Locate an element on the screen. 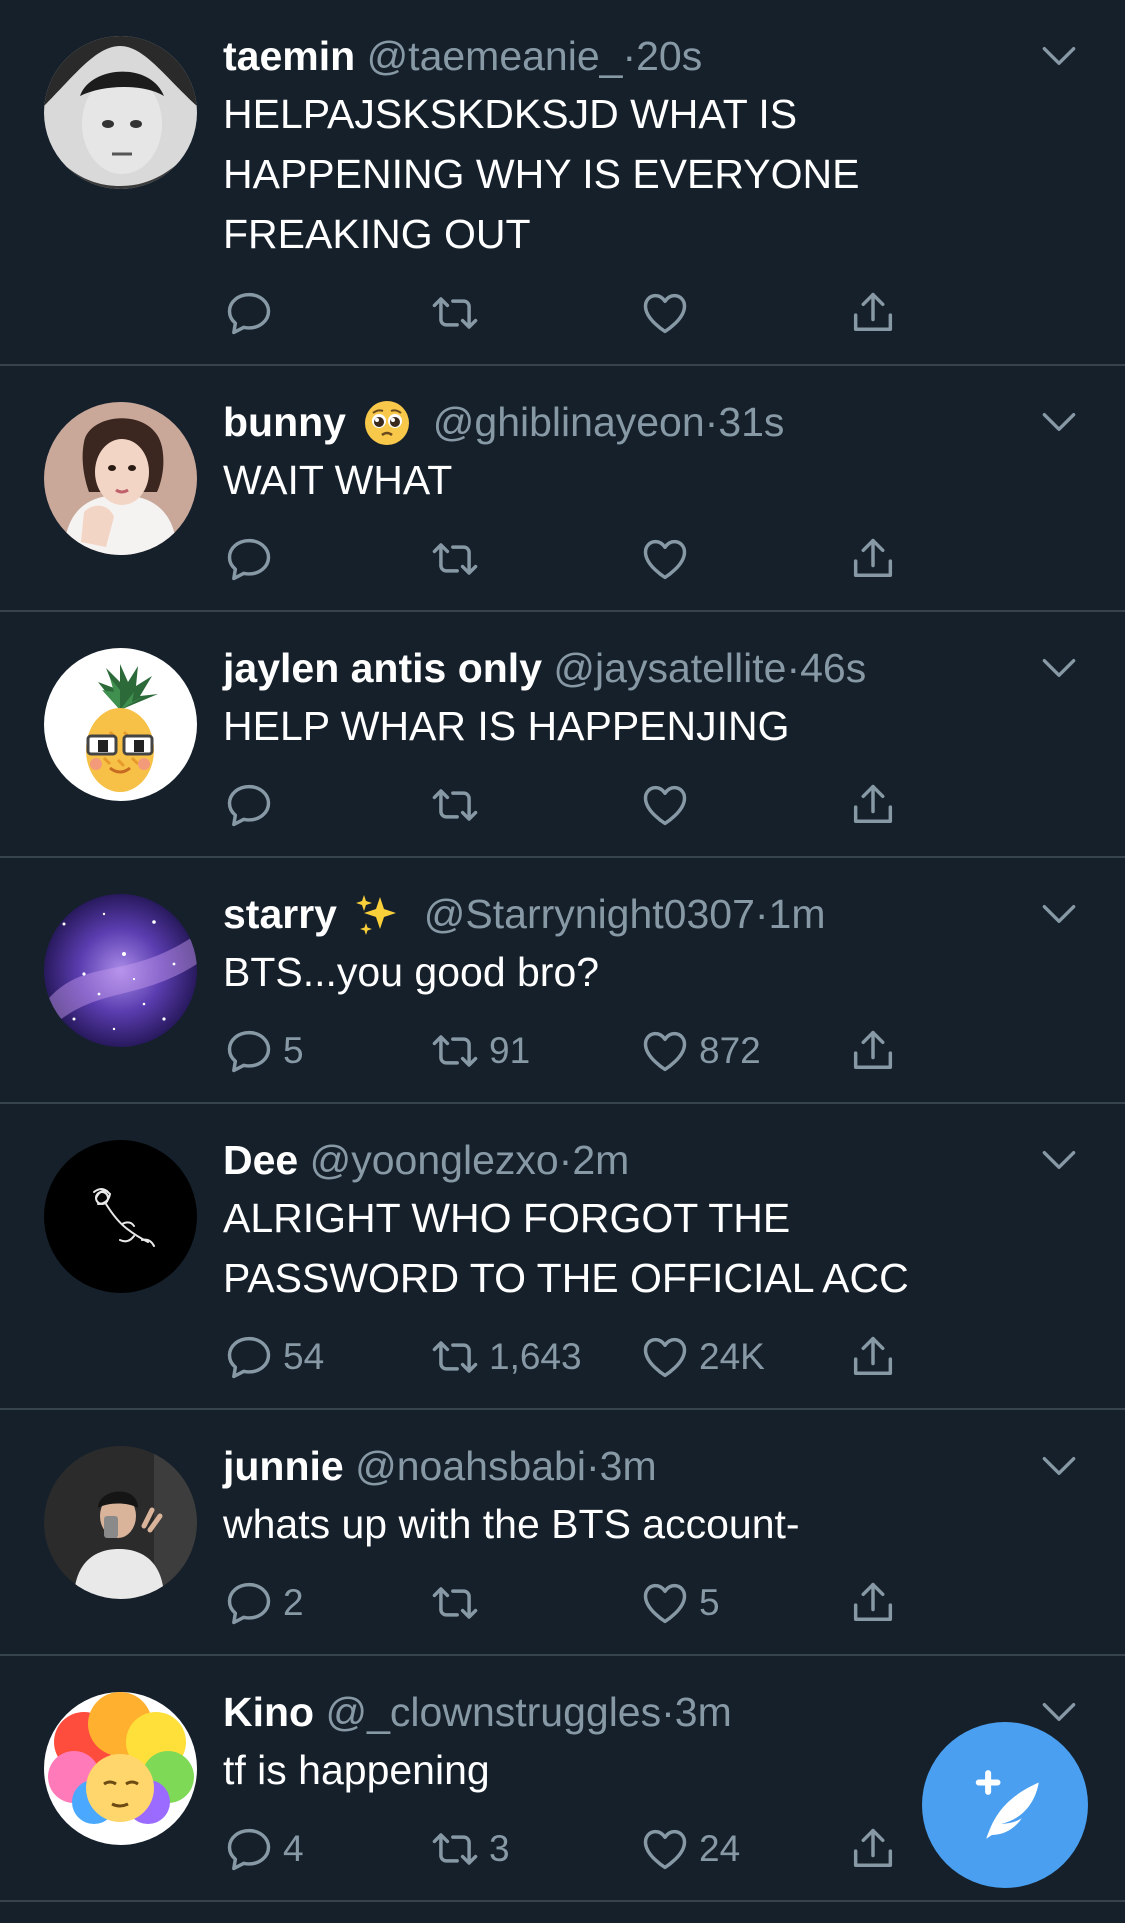 The image size is (1125, 1923). display-name: taemin is located at coordinates (289, 56).